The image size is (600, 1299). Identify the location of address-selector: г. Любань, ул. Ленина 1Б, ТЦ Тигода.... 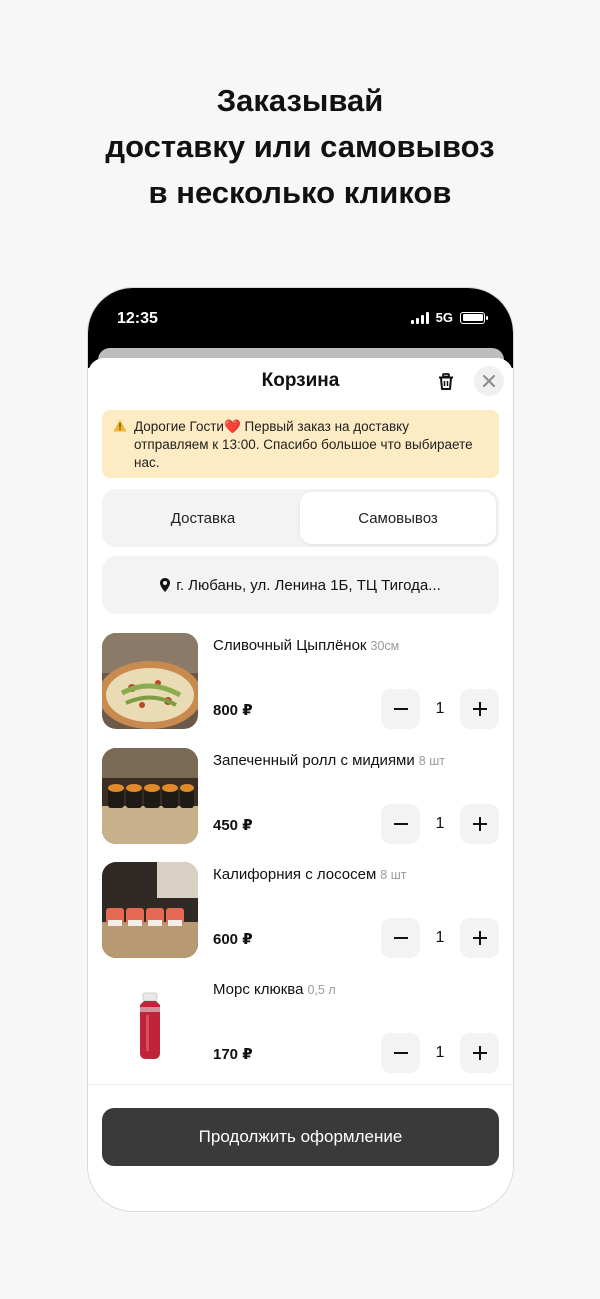
(300, 585).